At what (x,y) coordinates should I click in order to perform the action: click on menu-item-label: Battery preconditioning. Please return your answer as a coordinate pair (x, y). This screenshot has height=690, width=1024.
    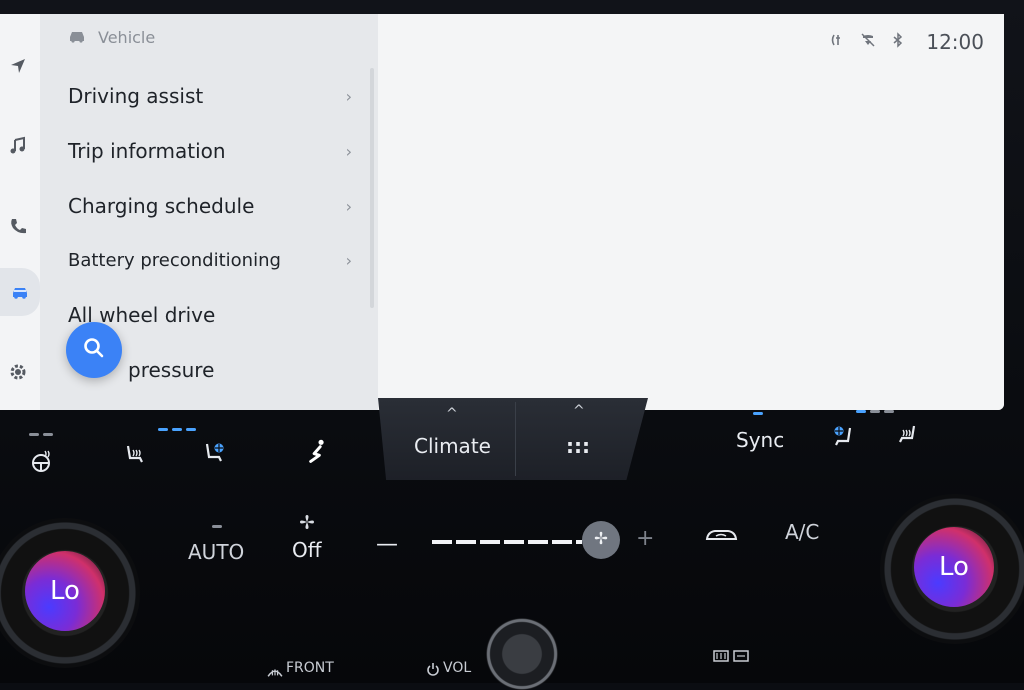
    Looking at the image, I should click on (174, 260).